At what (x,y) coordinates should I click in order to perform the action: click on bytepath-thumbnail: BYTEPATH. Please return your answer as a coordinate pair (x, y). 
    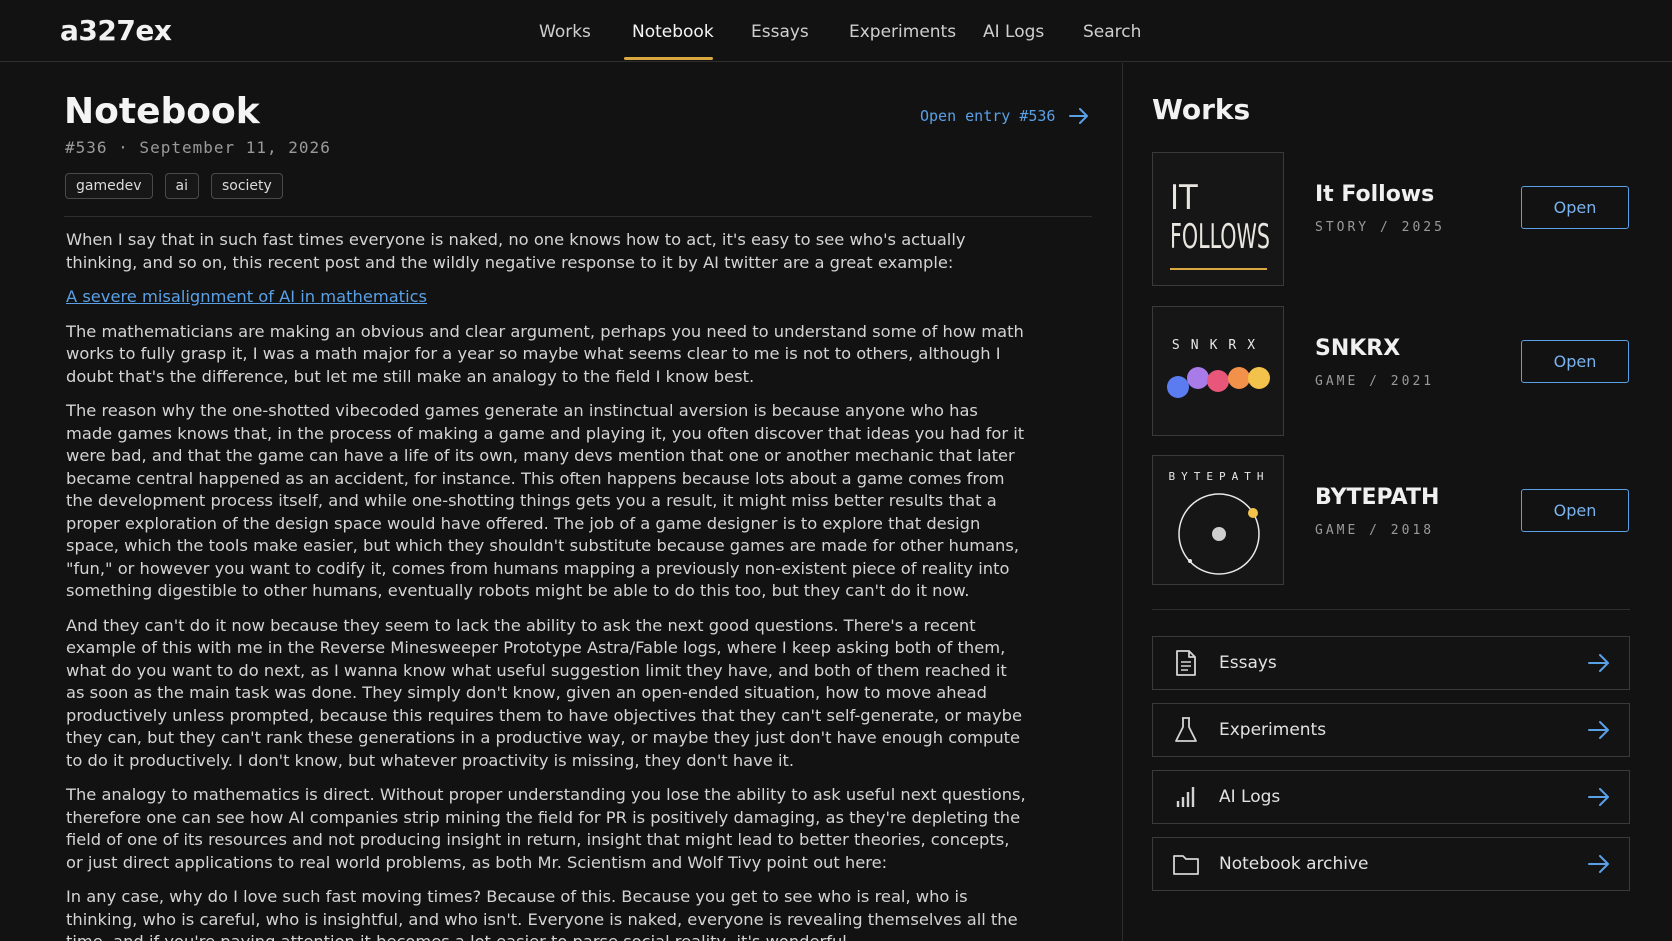
    Looking at the image, I should click on (1218, 520).